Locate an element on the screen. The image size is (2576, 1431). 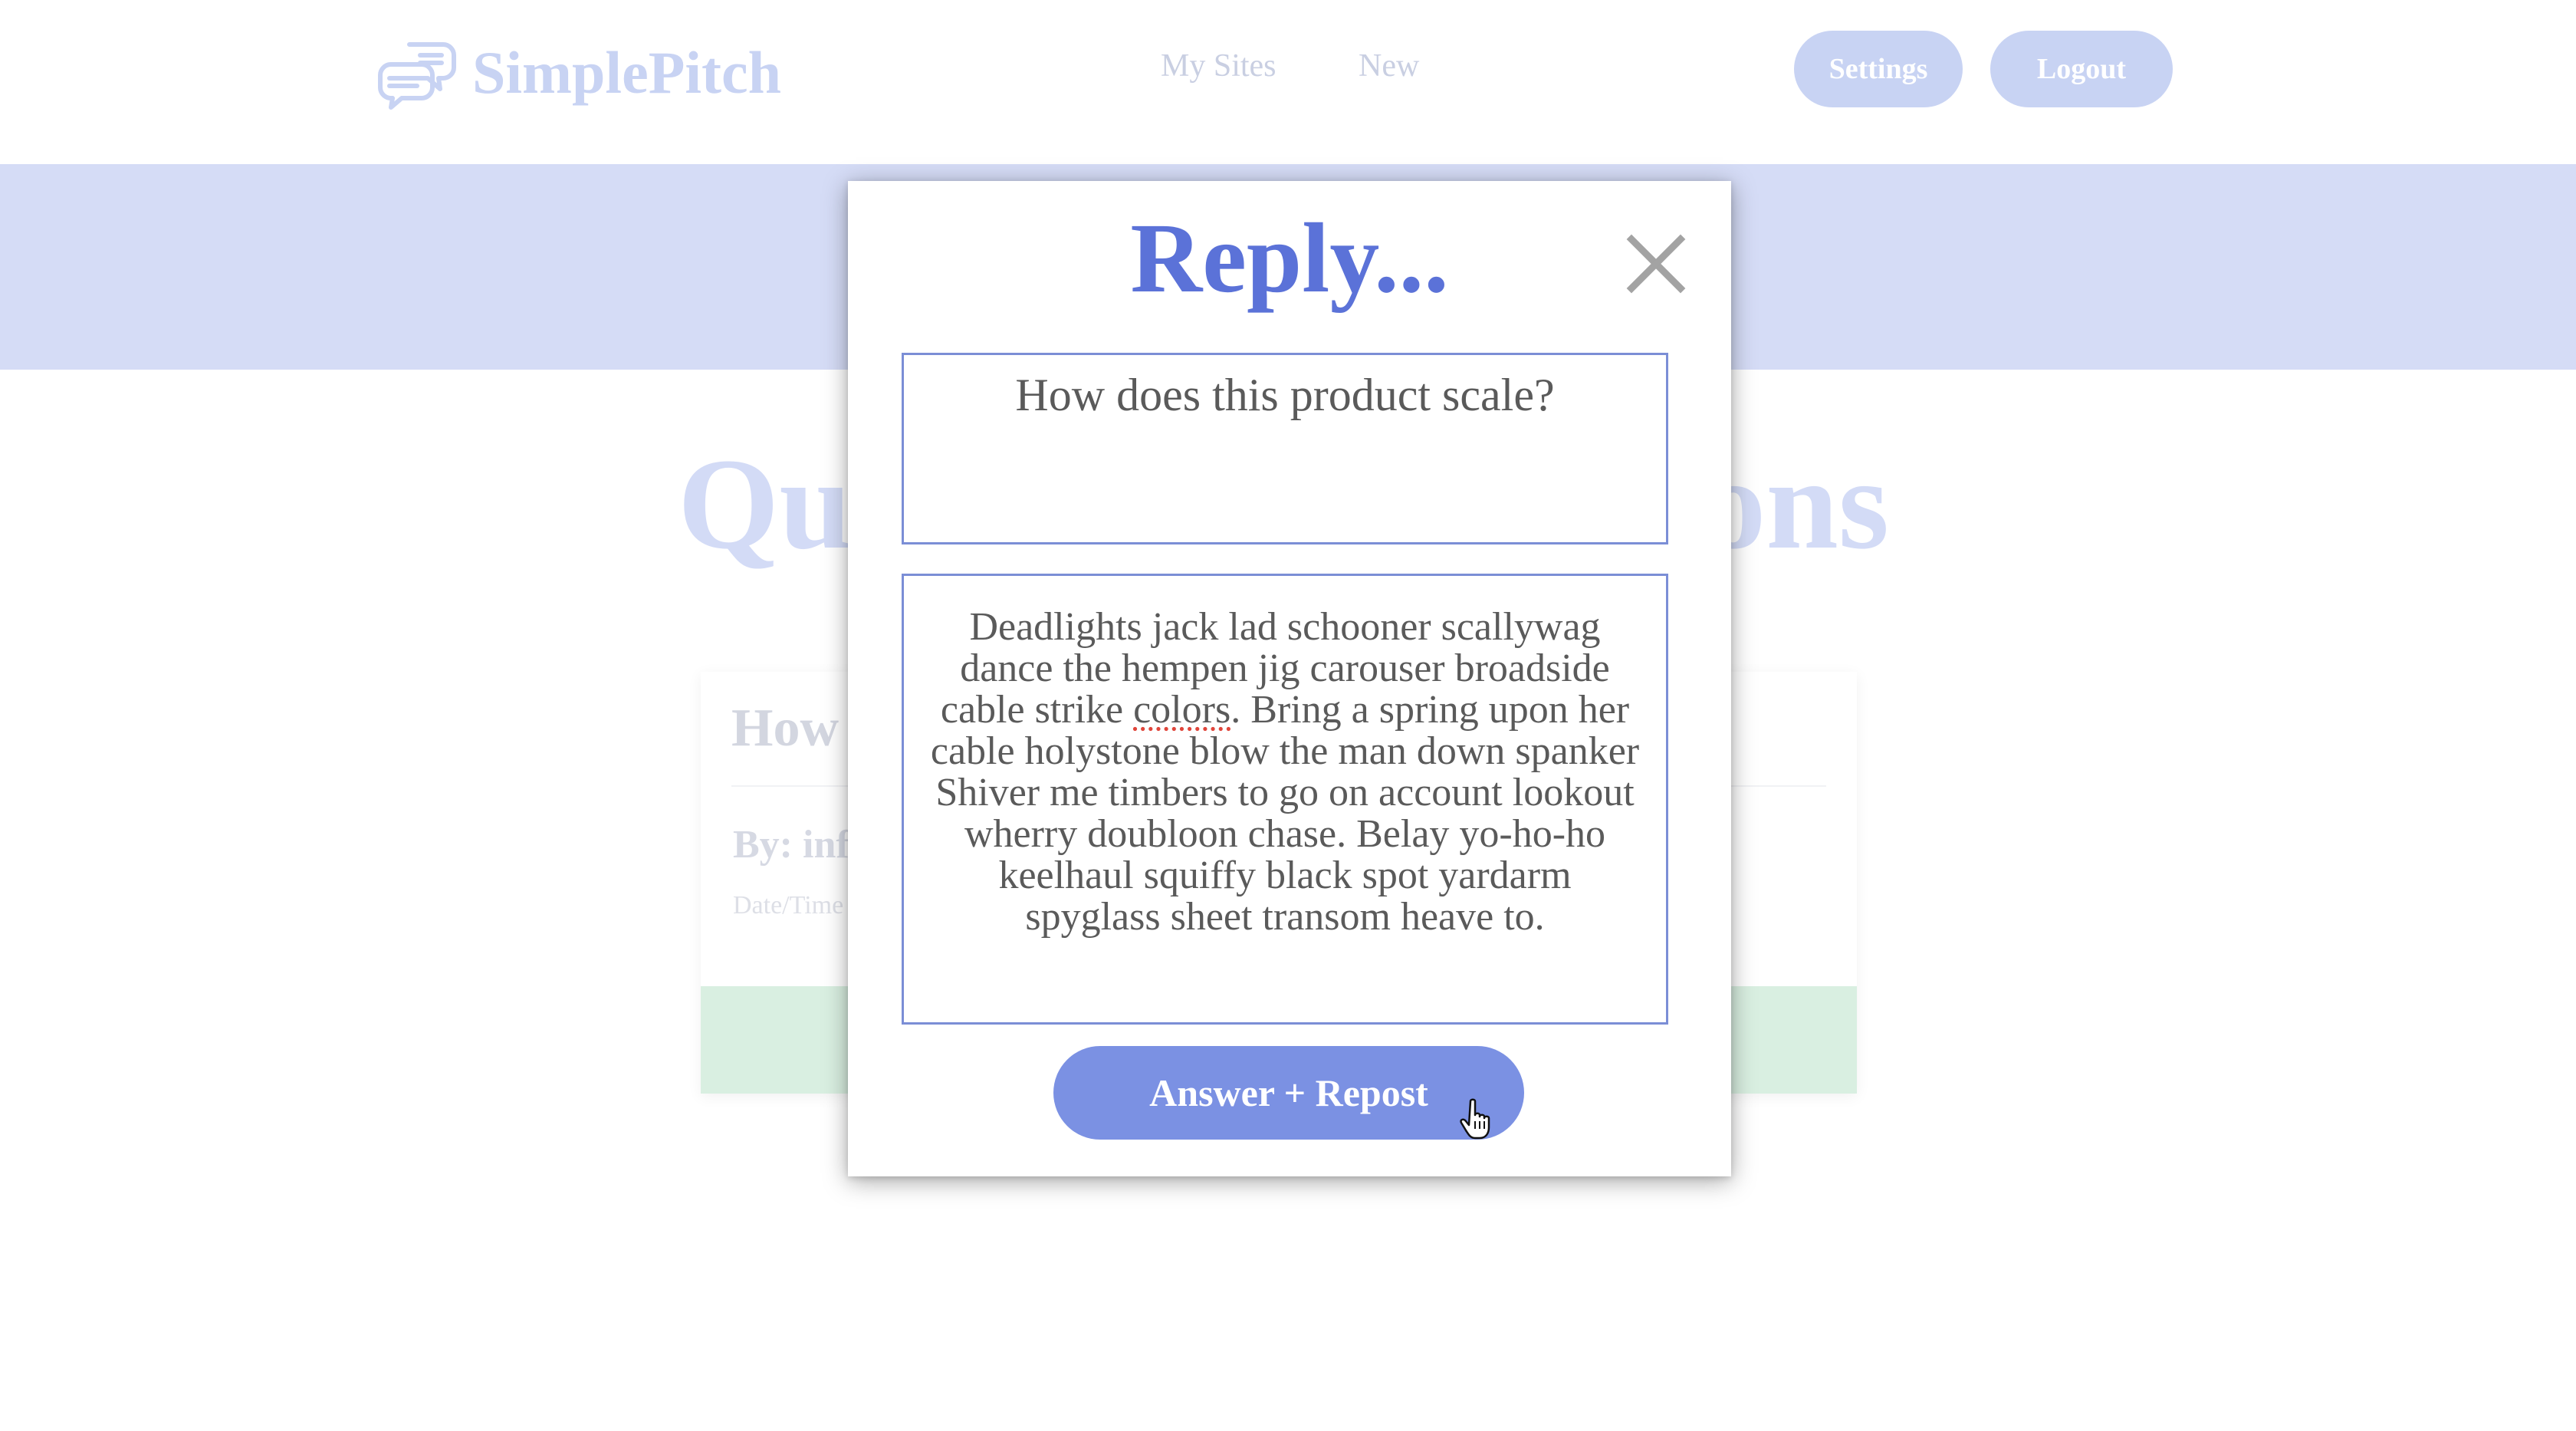
question-card-author: By: inf is located at coordinates (791, 845).